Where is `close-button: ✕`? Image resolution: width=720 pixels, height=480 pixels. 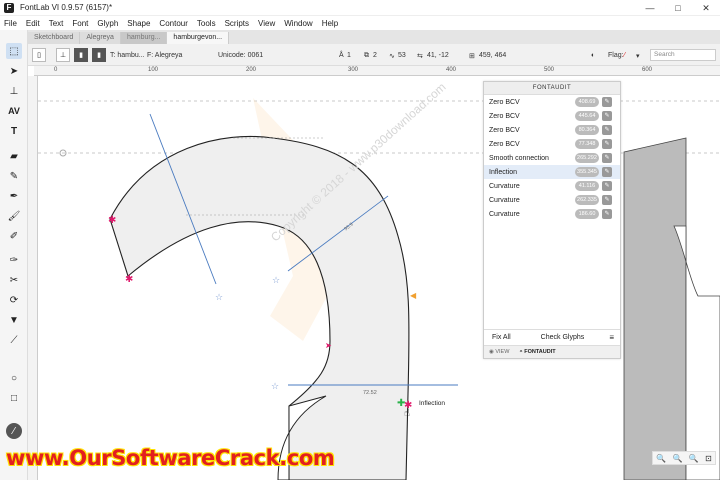
close-button: ✕ is located at coordinates (706, 8).